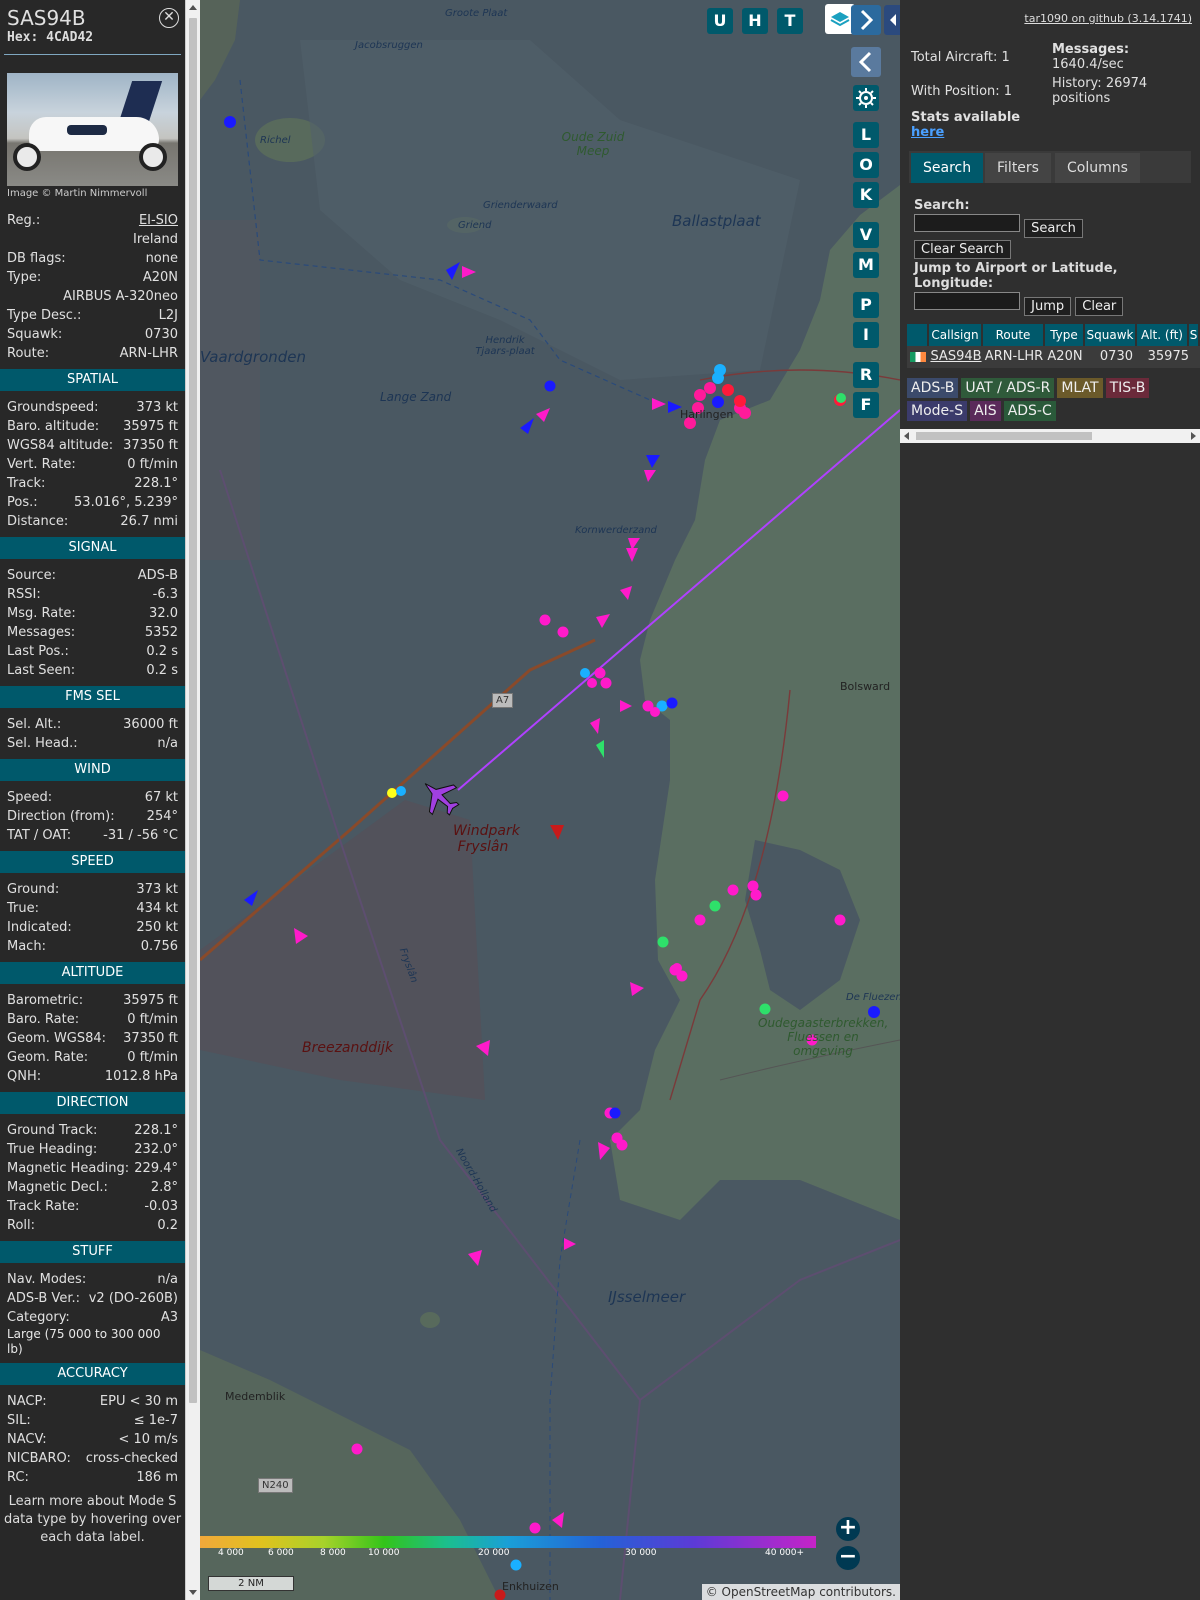 The width and height of the screenshot is (1200, 1600). I want to click on map-toggle-u-button: U, so click(720, 21).